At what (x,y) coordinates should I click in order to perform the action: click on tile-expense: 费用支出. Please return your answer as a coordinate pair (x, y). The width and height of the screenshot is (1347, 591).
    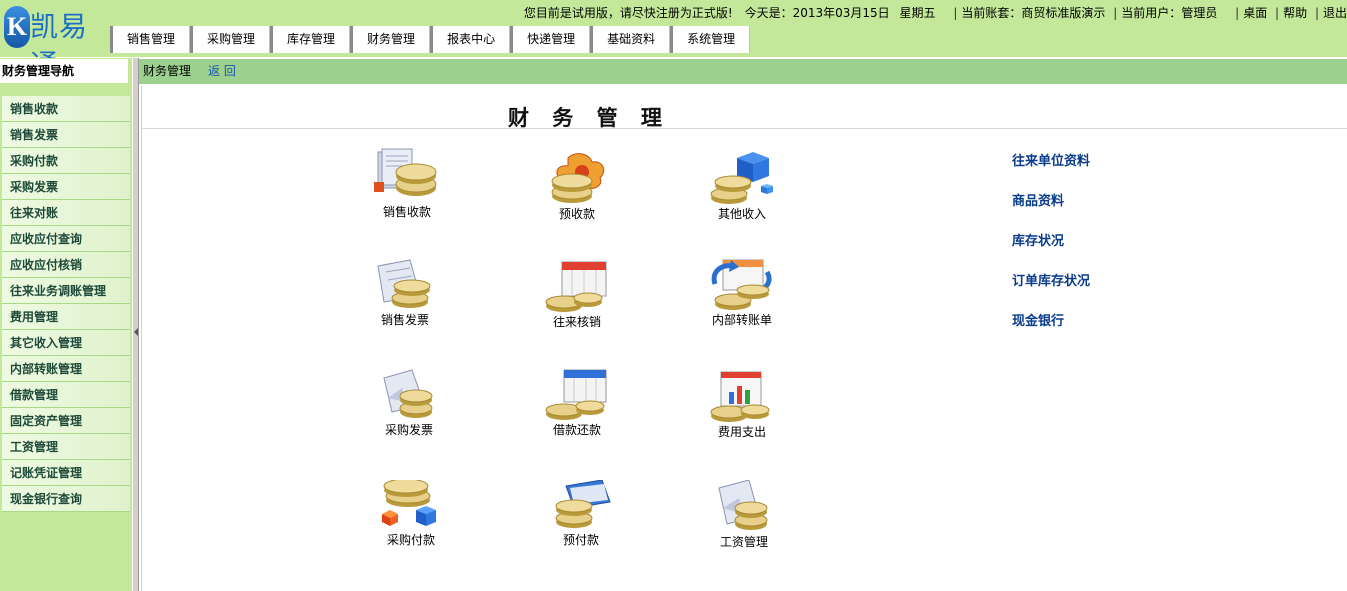
    Looking at the image, I should click on (742, 405).